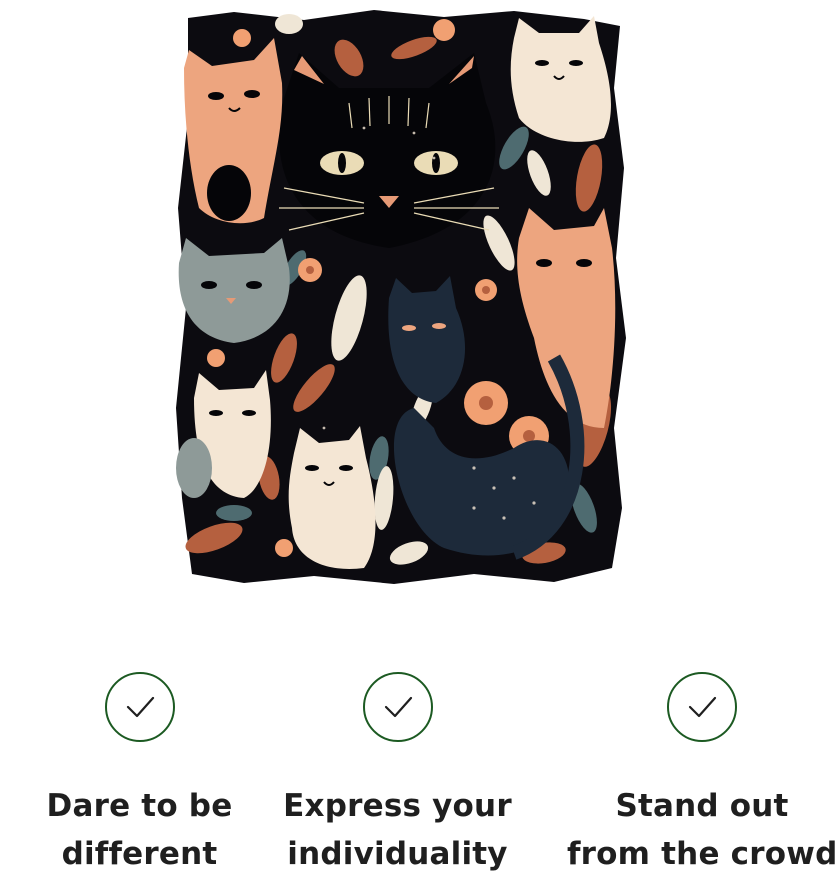 The width and height of the screenshot is (837, 878). Describe the element at coordinates (397, 775) in the screenshot. I see `feature-express: Express your individuality` at that location.